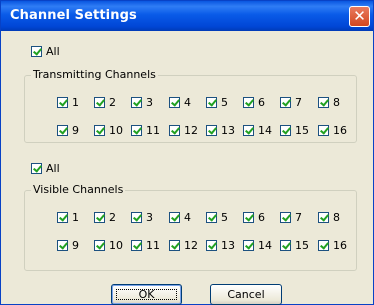 The width and height of the screenshot is (374, 305). I want to click on transmitting-channel-label: 9, so click(75, 130).